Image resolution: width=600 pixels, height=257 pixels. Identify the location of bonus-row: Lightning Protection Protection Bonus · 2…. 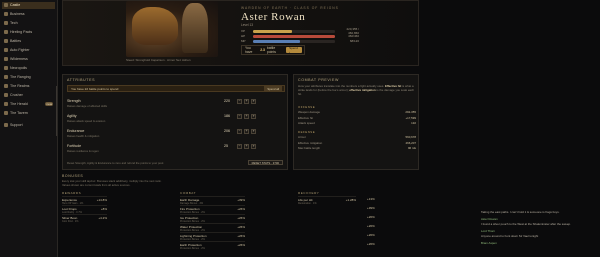
(212, 236).